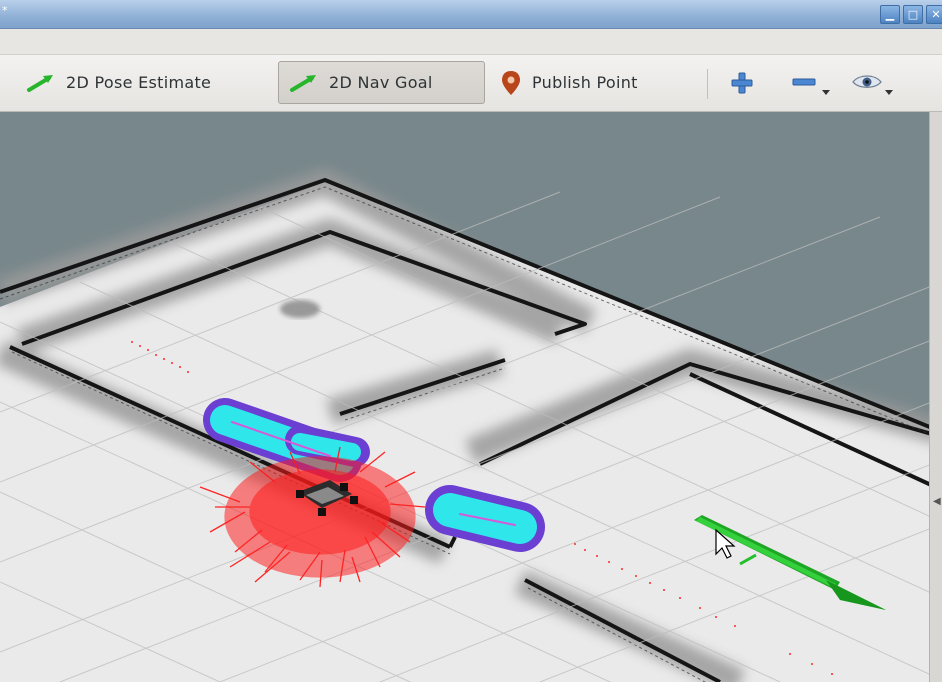  I want to click on remove-tool-button, so click(810, 83).